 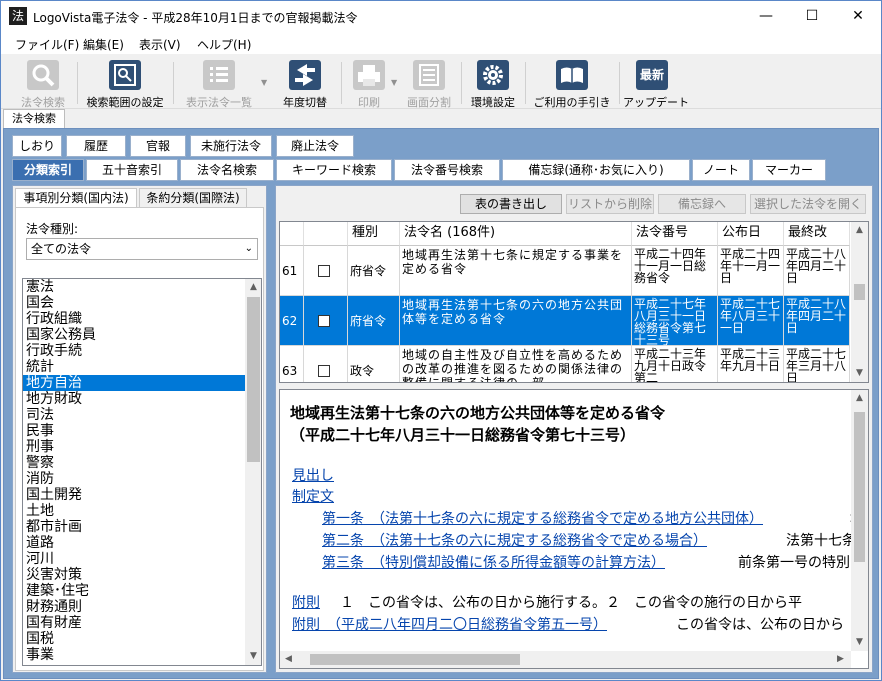 What do you see at coordinates (158, 146) in the screenshot?
I see `tab-gazette: 官報` at bounding box center [158, 146].